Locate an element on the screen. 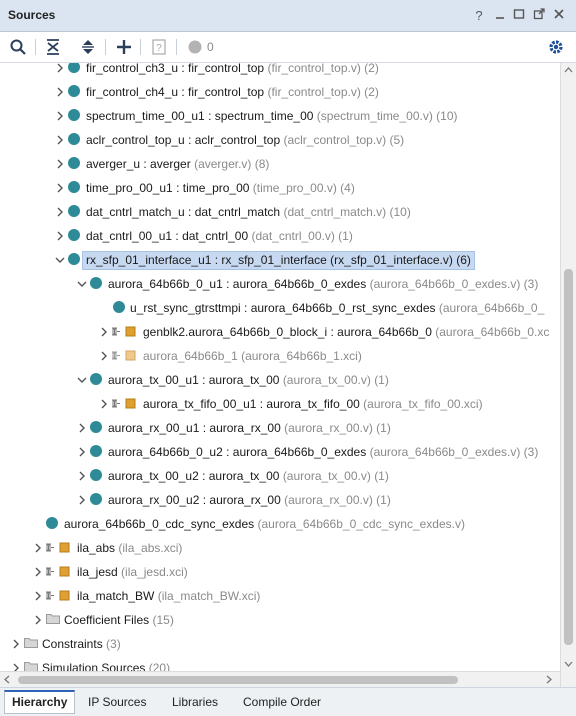 This screenshot has height=716, width=576. scroll-right-icon is located at coordinates (549, 679).